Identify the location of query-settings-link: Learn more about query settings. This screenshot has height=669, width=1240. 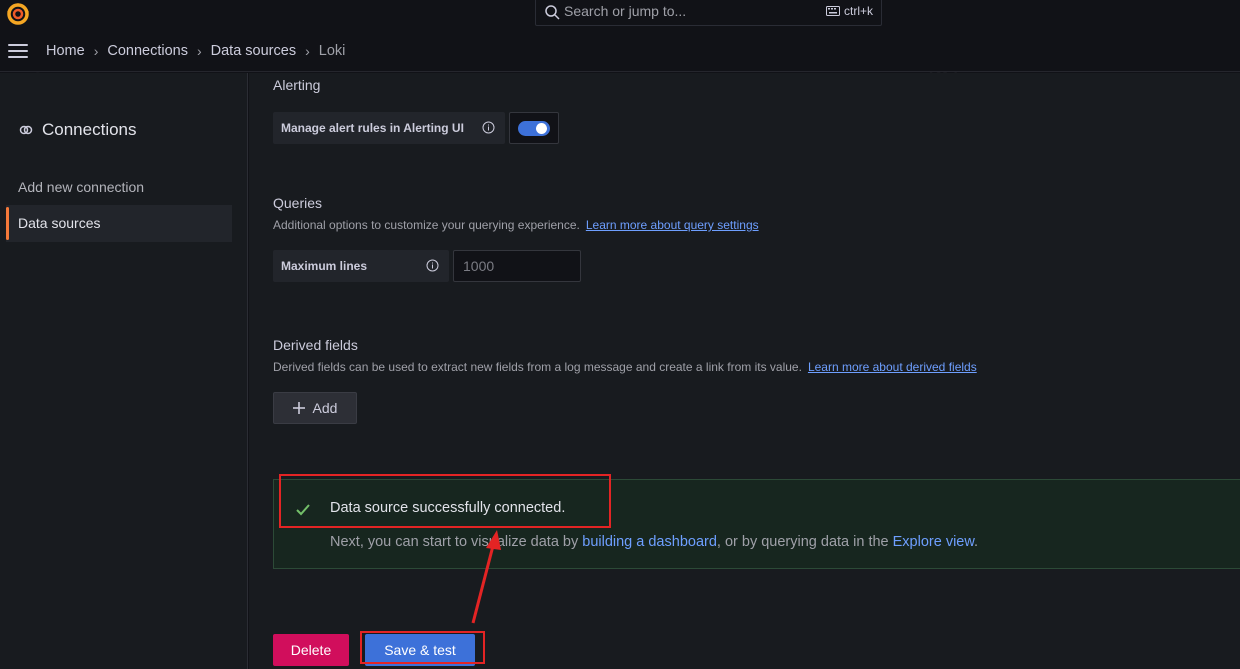
(672, 225).